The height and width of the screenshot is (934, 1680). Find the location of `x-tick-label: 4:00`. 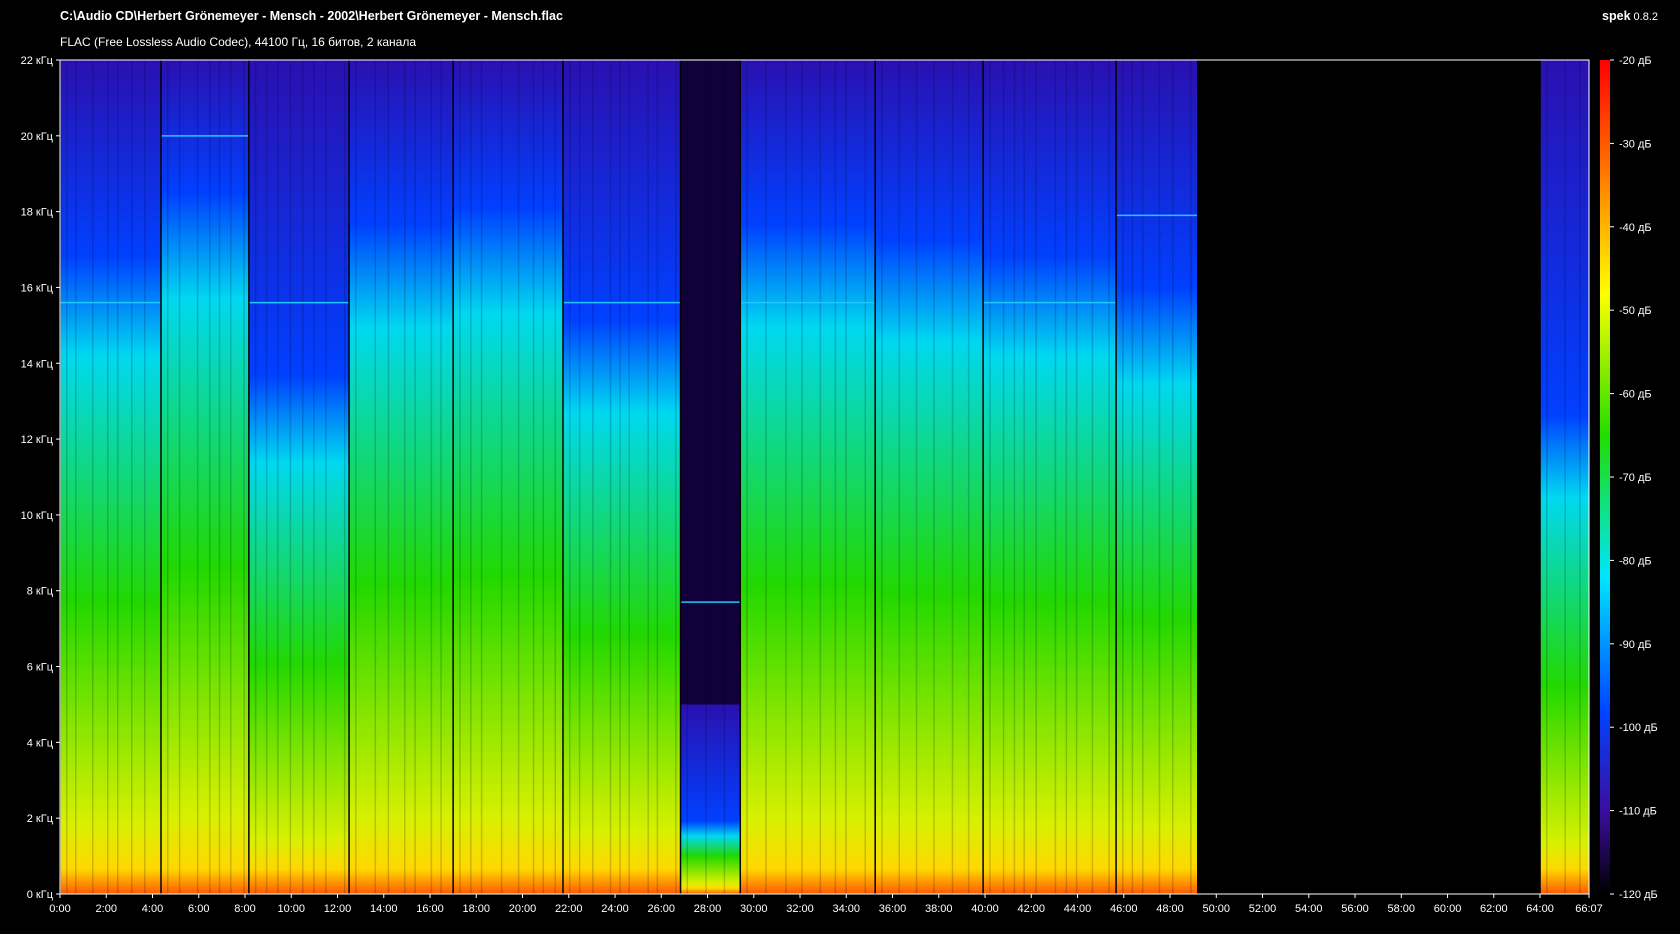

x-tick-label: 4:00 is located at coordinates (152, 909).